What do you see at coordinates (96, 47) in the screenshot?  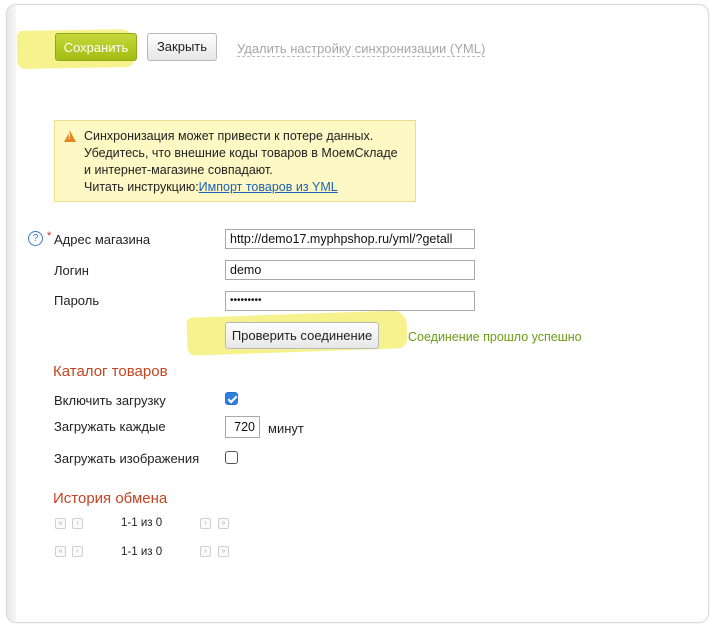 I see `save-button: Сохранить` at bounding box center [96, 47].